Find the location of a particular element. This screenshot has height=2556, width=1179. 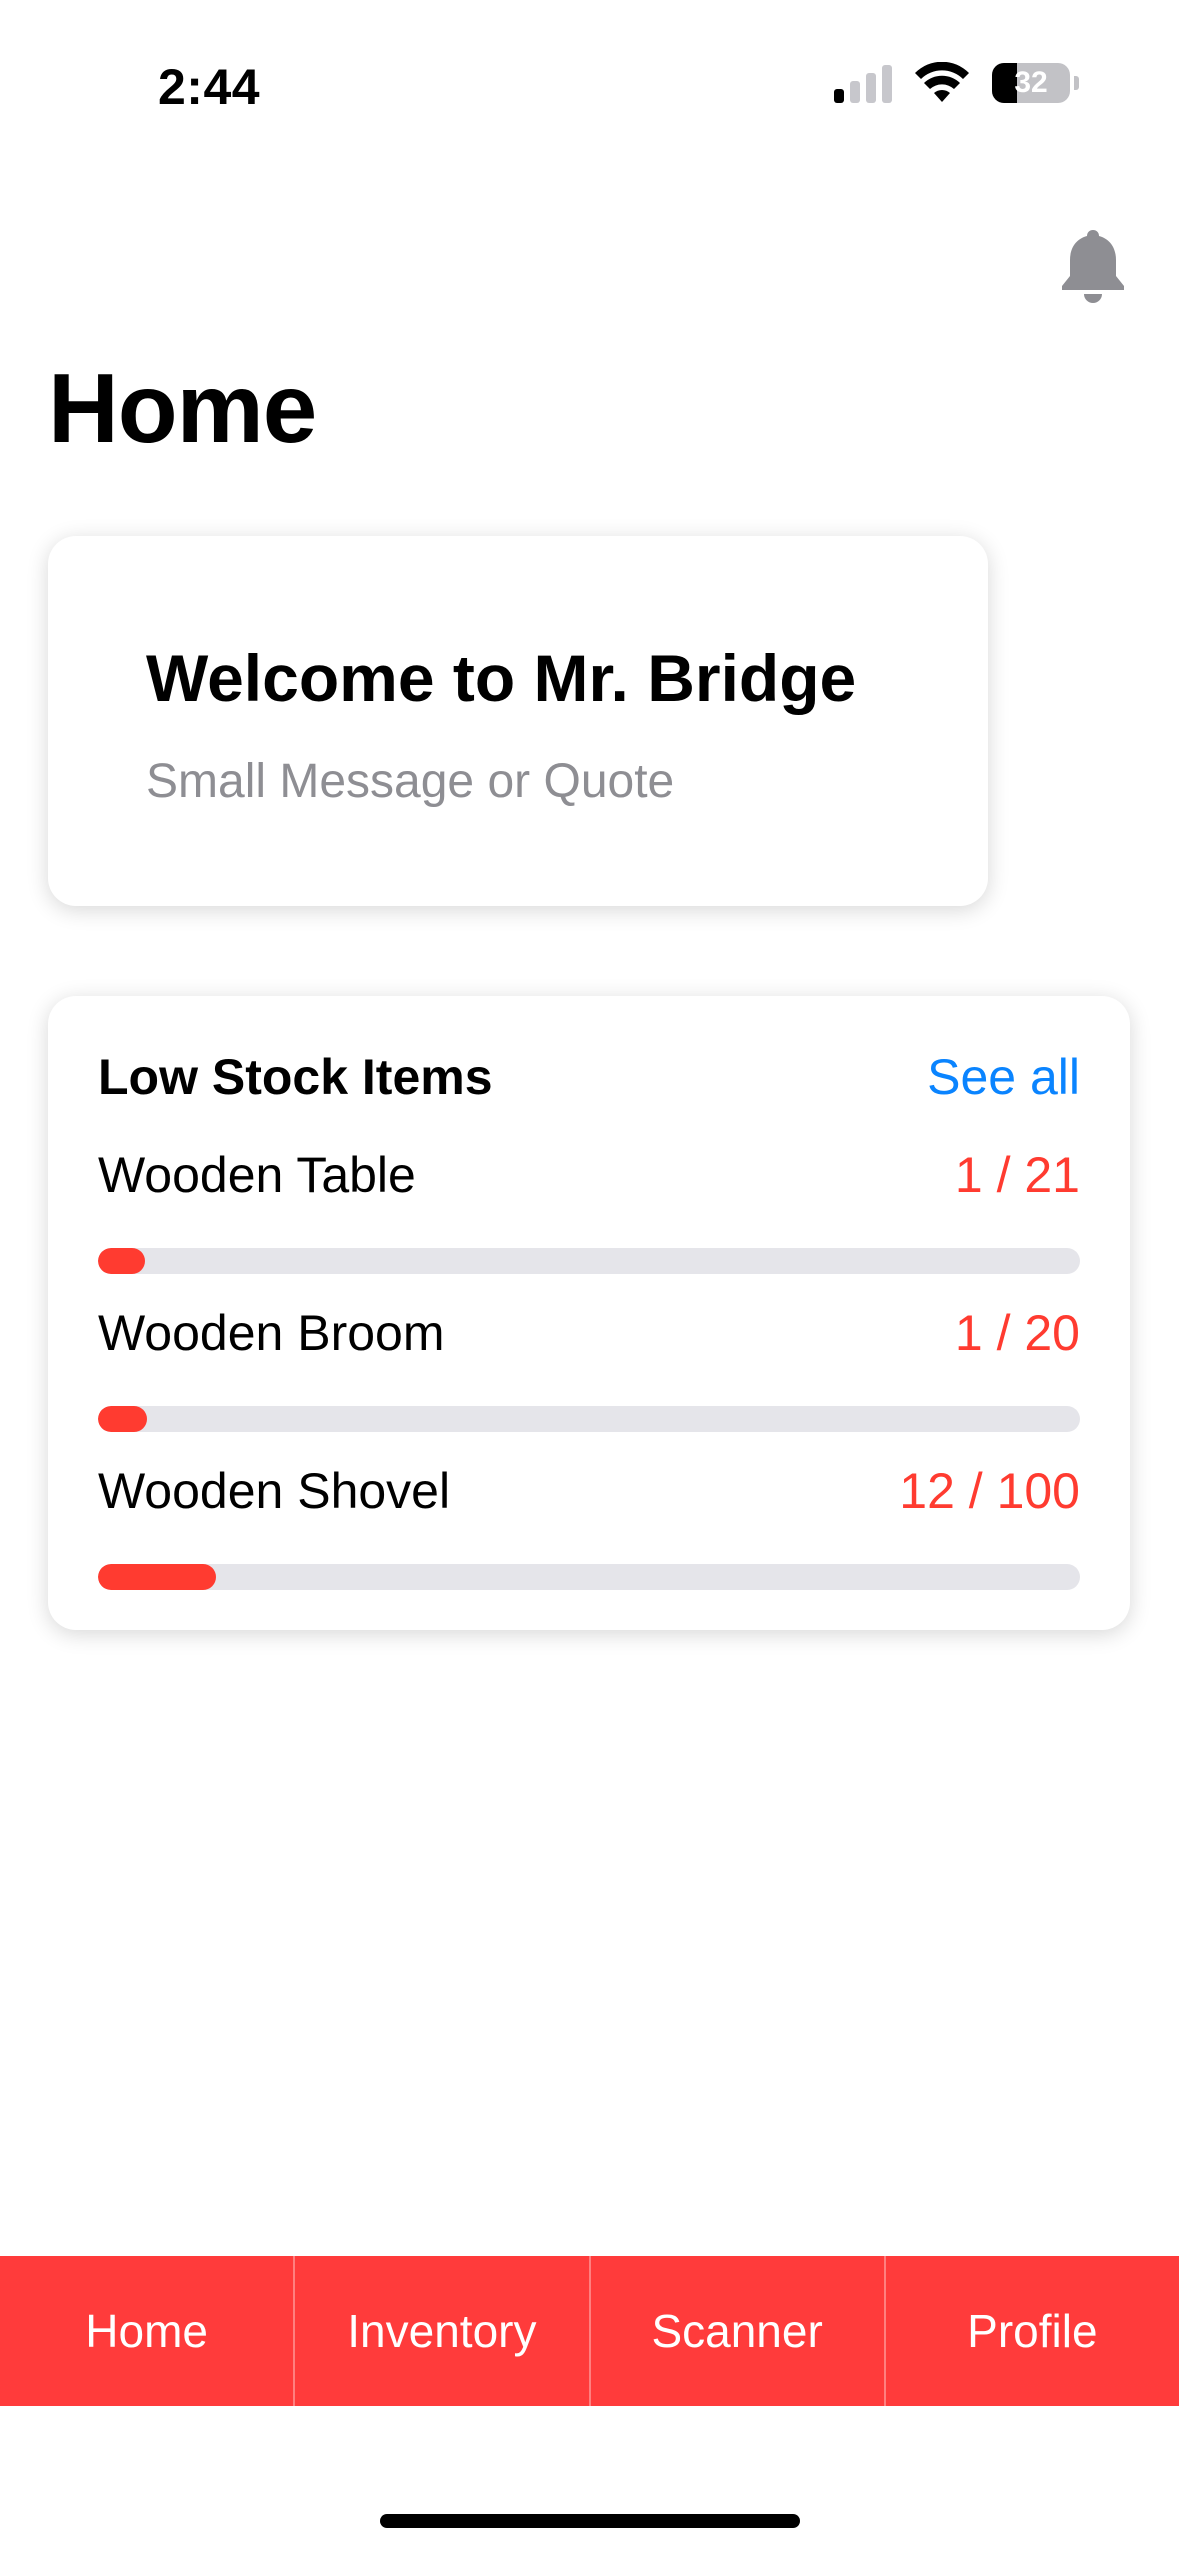

stock-item-name: Wooden Table is located at coordinates (257, 1175).